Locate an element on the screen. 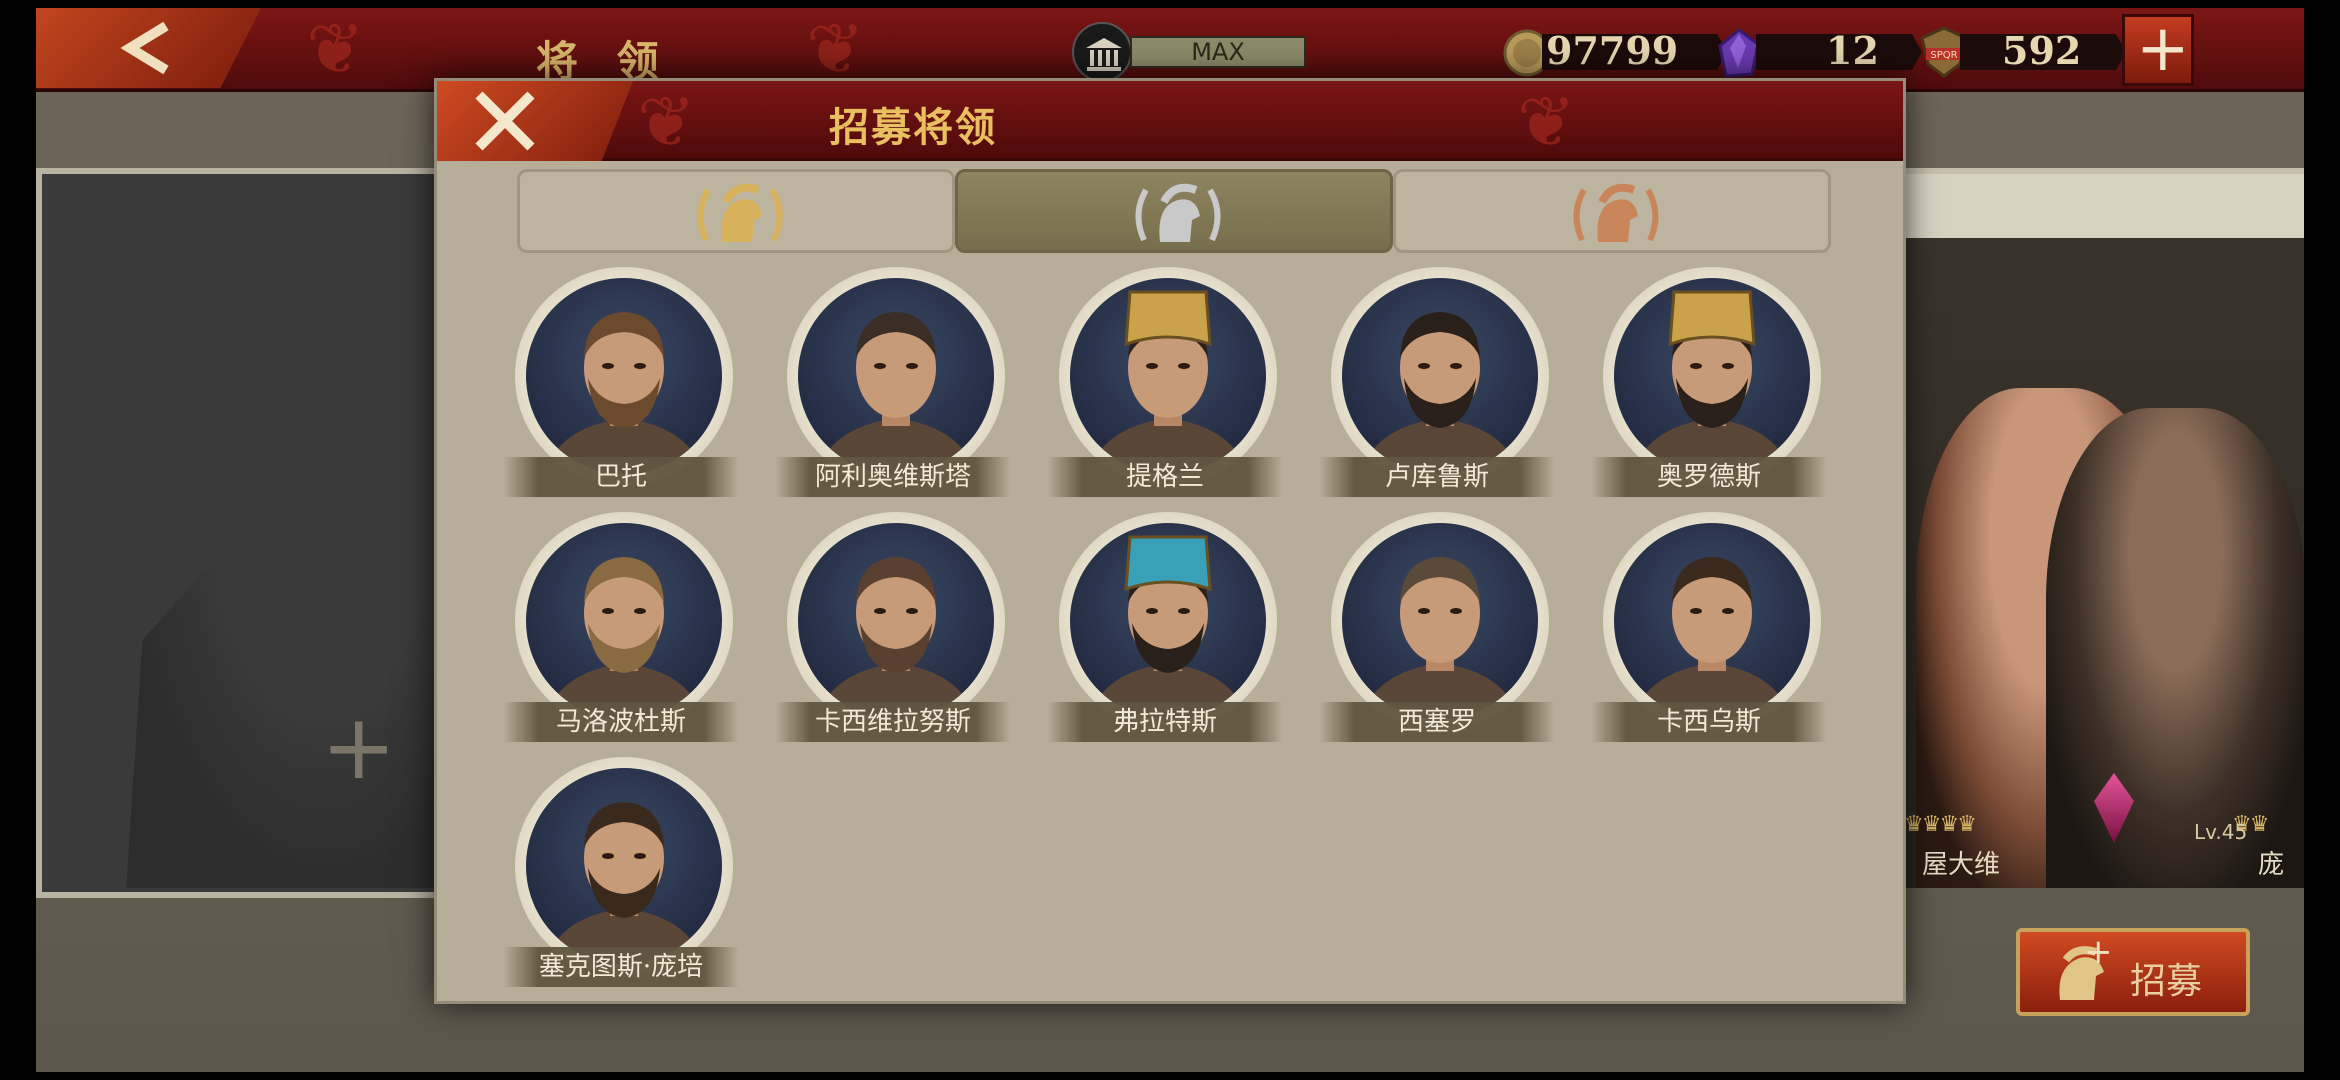  general-level: Lv.45 is located at coordinates (2221, 832).